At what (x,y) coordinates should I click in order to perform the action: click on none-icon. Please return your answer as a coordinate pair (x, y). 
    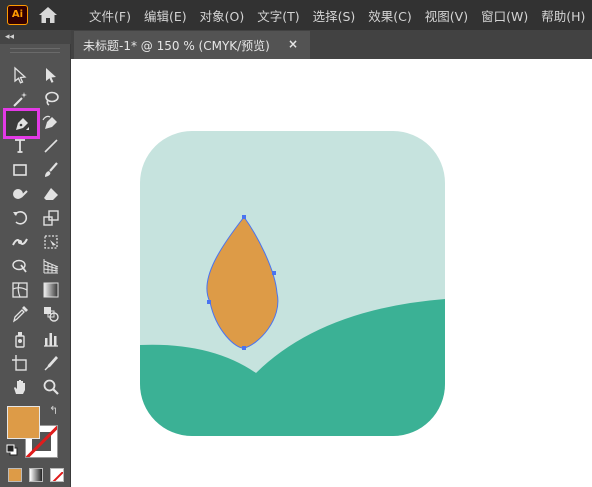
    Looking at the image, I should click on (57, 476).